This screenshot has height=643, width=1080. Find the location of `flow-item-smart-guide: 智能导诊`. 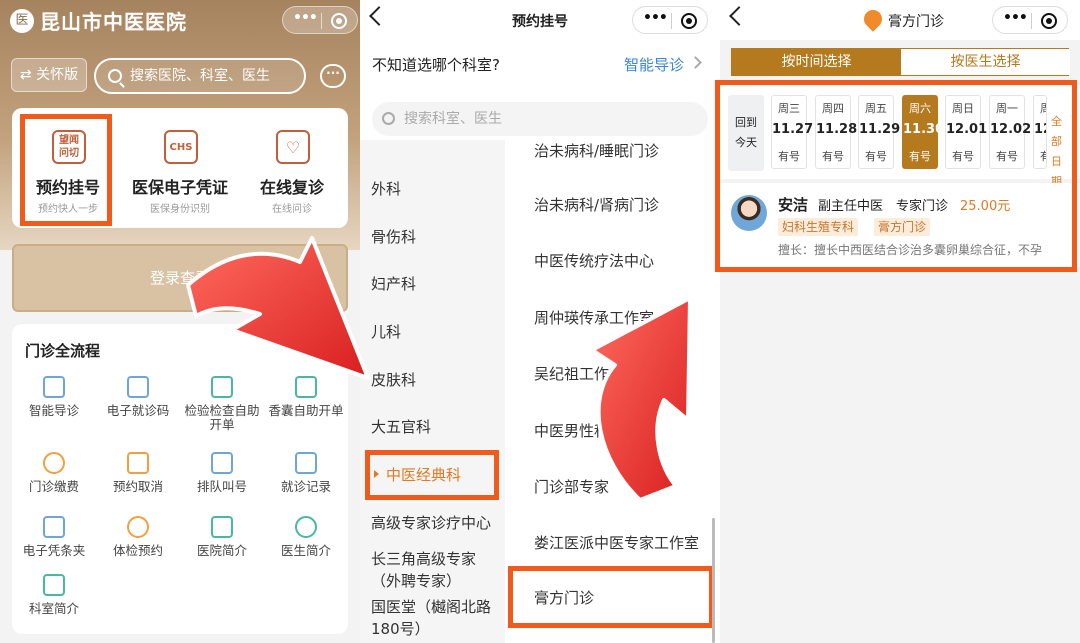

flow-item-smart-guide: 智能导诊 is located at coordinates (54, 397).